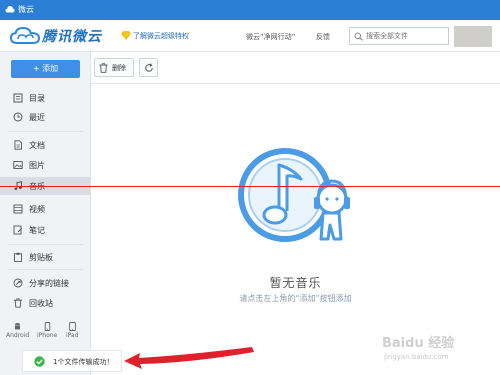 This screenshot has width=500, height=375. What do you see at coordinates (18, 98) in the screenshot?
I see `directory-icon` at bounding box center [18, 98].